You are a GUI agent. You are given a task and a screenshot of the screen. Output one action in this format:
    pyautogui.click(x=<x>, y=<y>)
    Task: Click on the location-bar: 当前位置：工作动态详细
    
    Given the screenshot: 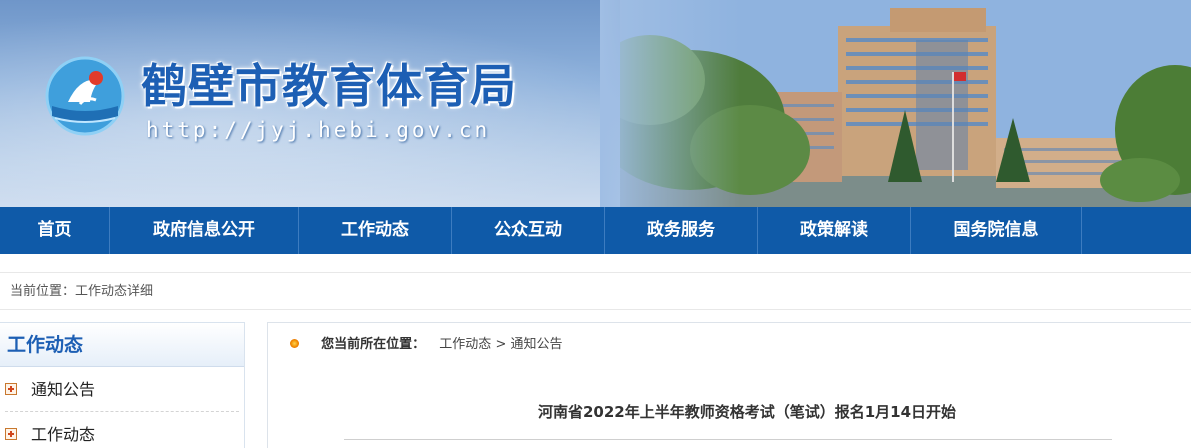 What is the action you would take?
    pyautogui.click(x=595, y=291)
    